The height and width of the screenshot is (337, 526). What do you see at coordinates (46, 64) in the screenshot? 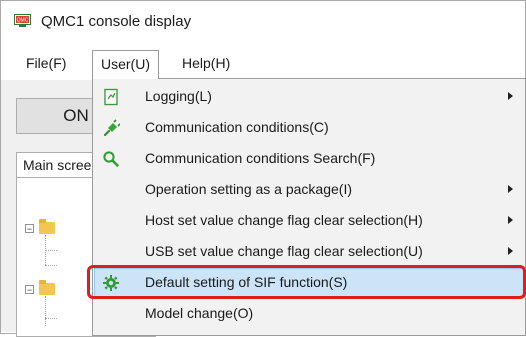
I see `menu-file: File(F)` at bounding box center [46, 64].